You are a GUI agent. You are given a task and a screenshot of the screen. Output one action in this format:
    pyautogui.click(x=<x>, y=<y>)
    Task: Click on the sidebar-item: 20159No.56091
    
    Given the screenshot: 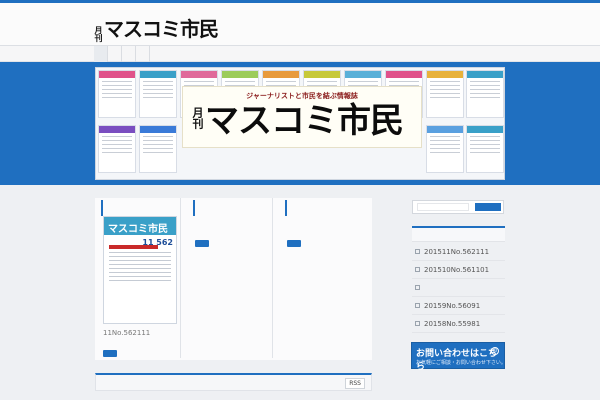 What is the action you would take?
    pyautogui.click(x=458, y=306)
    